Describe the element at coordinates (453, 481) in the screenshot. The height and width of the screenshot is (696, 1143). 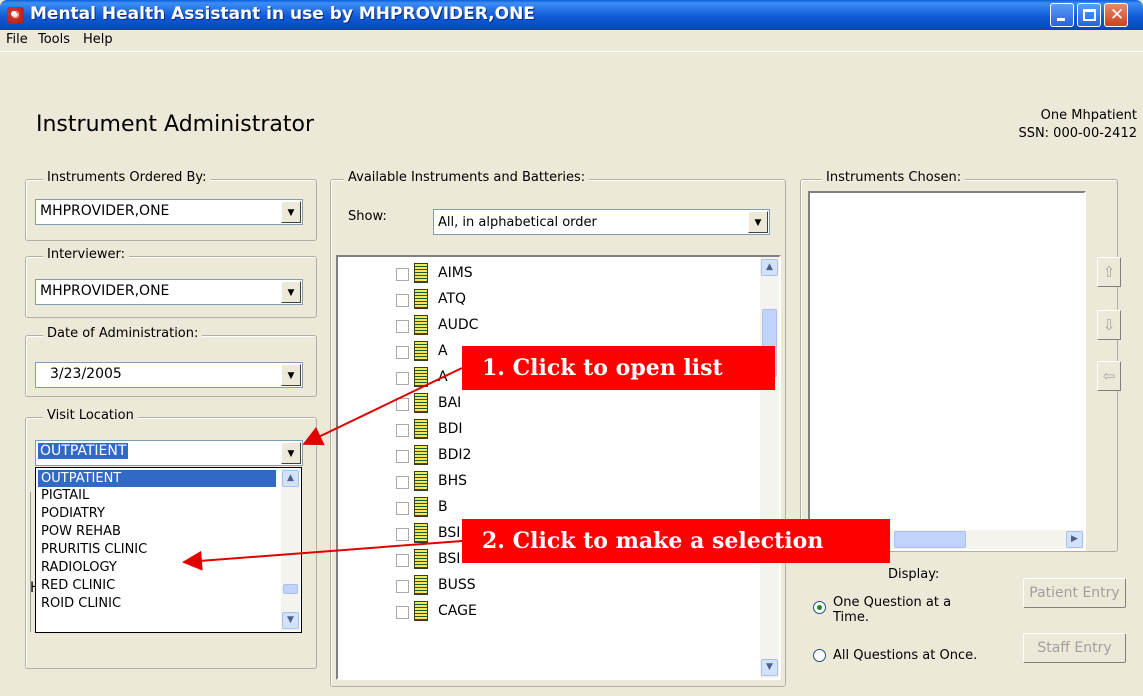
I see `instrument-label: BHS` at that location.